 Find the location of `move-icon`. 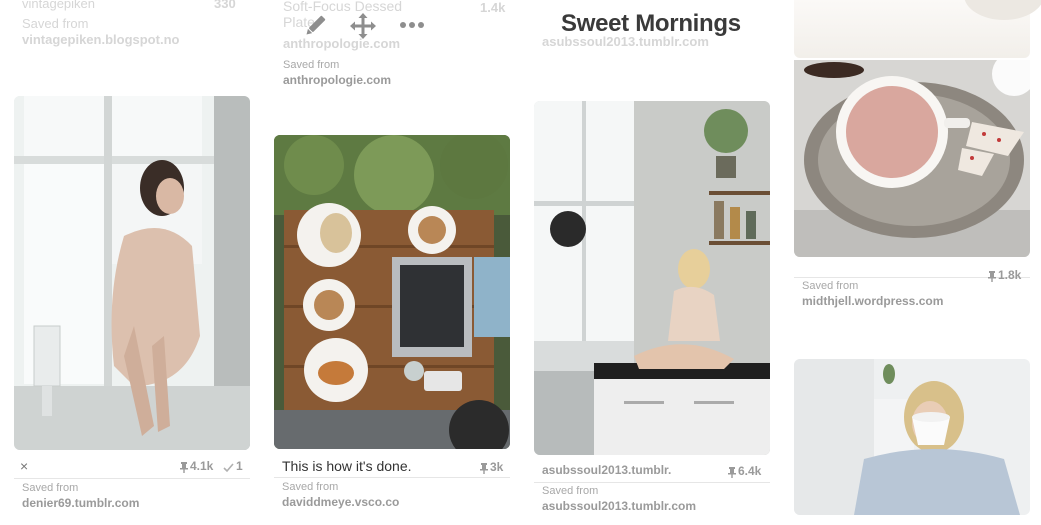

move-icon is located at coordinates (363, 26).